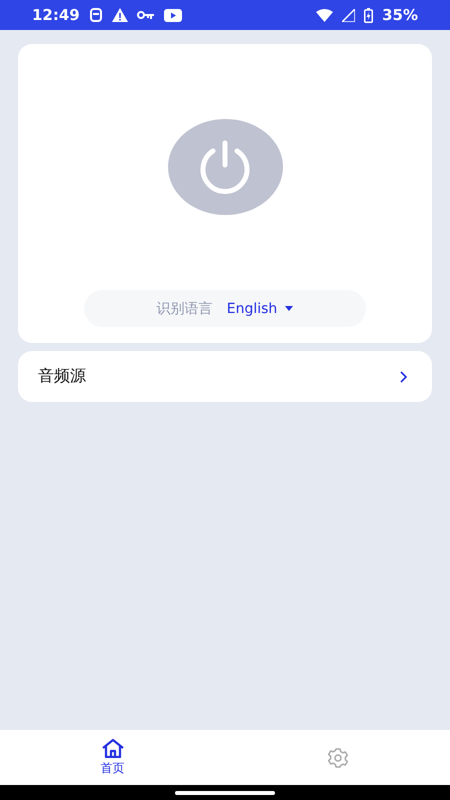 The height and width of the screenshot is (800, 450). What do you see at coordinates (225, 308) in the screenshot?
I see `language-selector: 识别语言 English` at bounding box center [225, 308].